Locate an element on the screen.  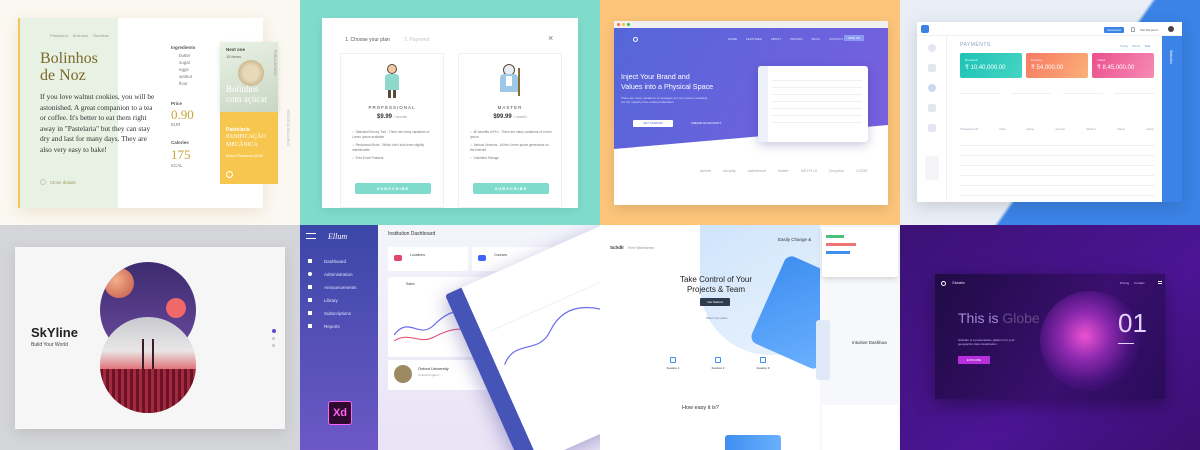
menu-item-announcements: Announcements is located at coordinates (332, 287).